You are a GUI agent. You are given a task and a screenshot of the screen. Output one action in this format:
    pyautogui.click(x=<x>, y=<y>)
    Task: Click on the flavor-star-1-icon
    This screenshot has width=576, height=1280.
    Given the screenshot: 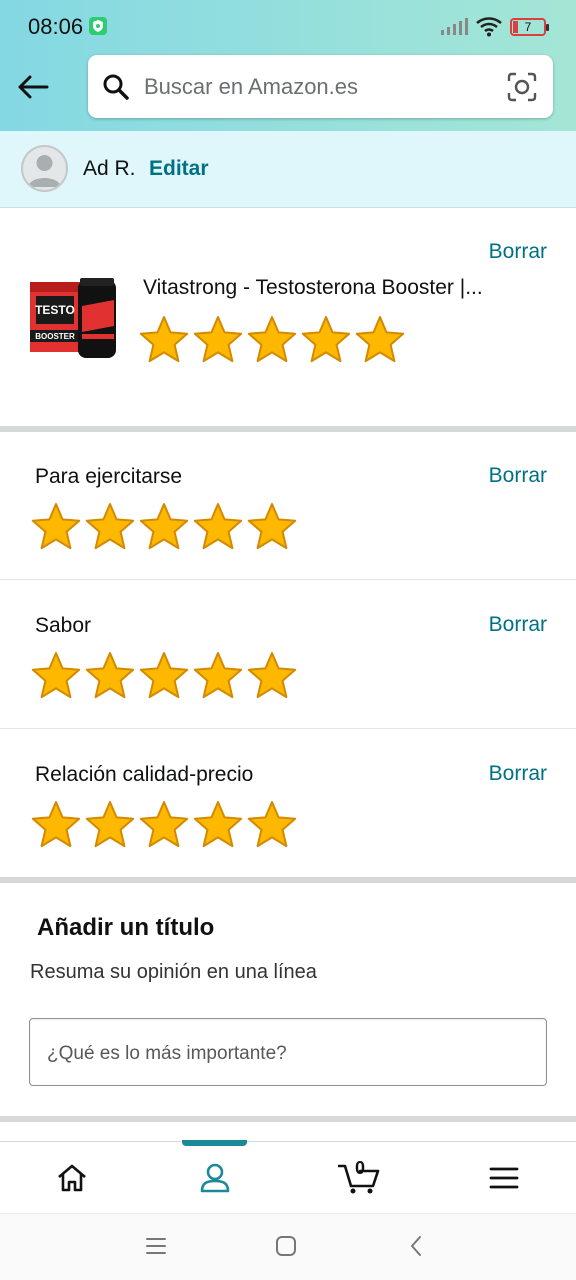 What is the action you would take?
    pyautogui.click(x=56, y=676)
    